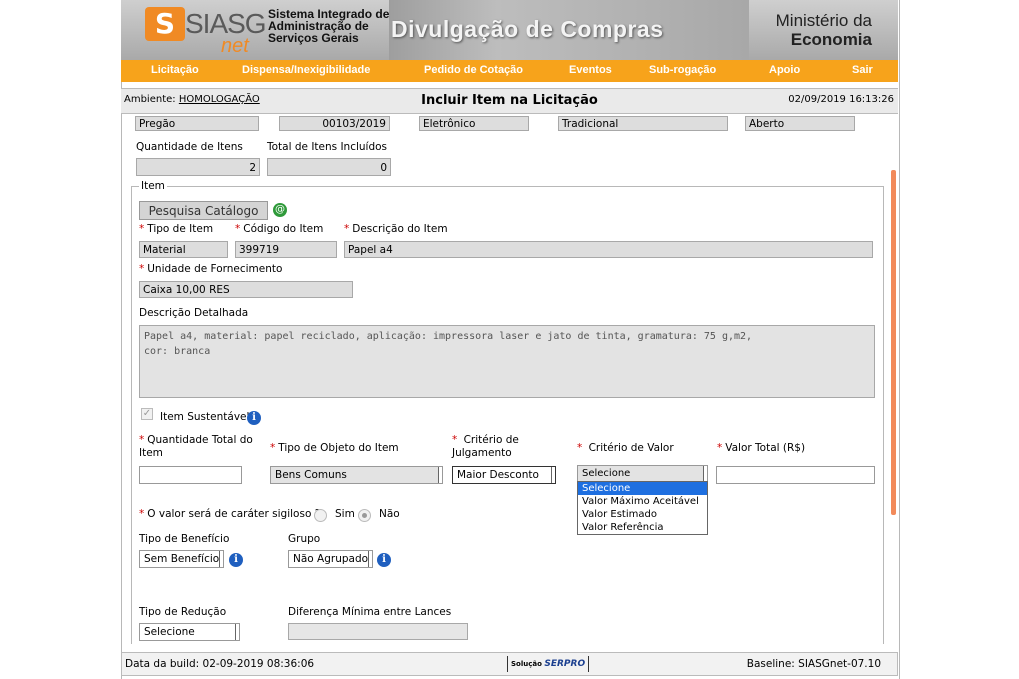 The height and width of the screenshot is (679, 1019). Describe the element at coordinates (643, 123) in the screenshot. I see `tipo-licitacao-field: Tradicional` at that location.